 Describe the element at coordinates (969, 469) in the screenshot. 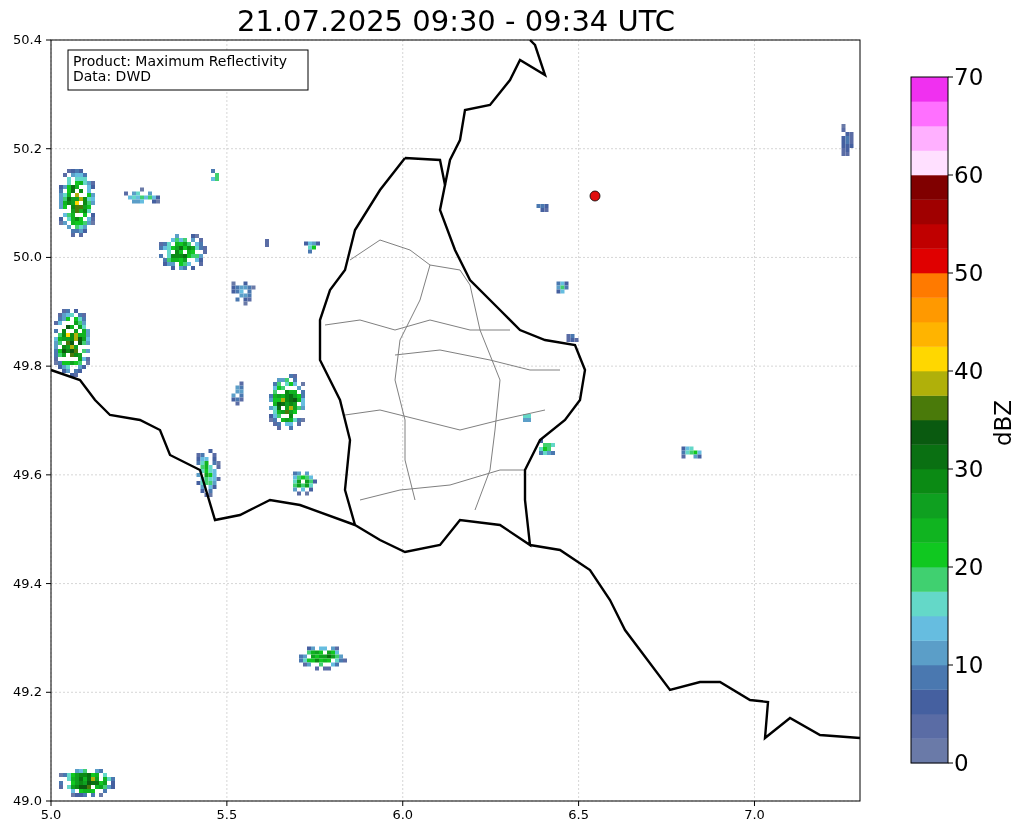

I see `colorbar-tick-label: 30` at that location.